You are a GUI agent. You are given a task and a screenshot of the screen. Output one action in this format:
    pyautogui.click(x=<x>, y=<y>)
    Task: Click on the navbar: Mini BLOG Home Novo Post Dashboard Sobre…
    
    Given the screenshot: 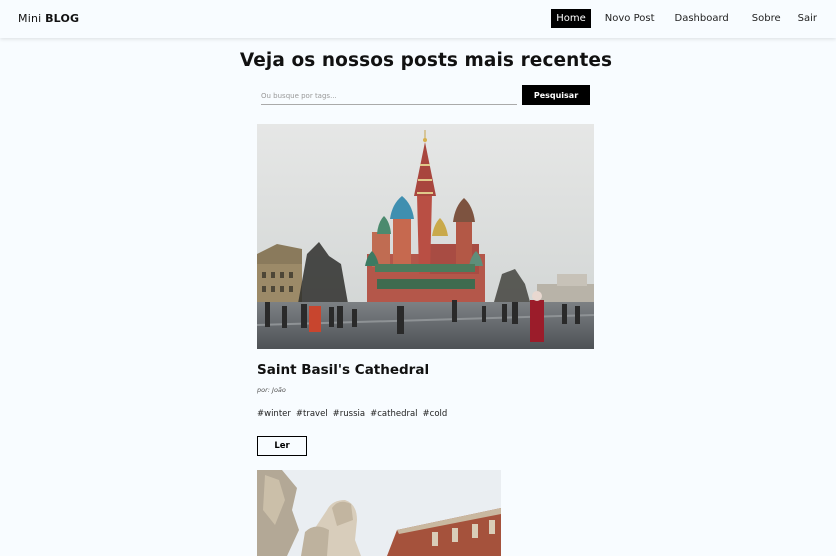 What is the action you would take?
    pyautogui.click(x=418, y=19)
    